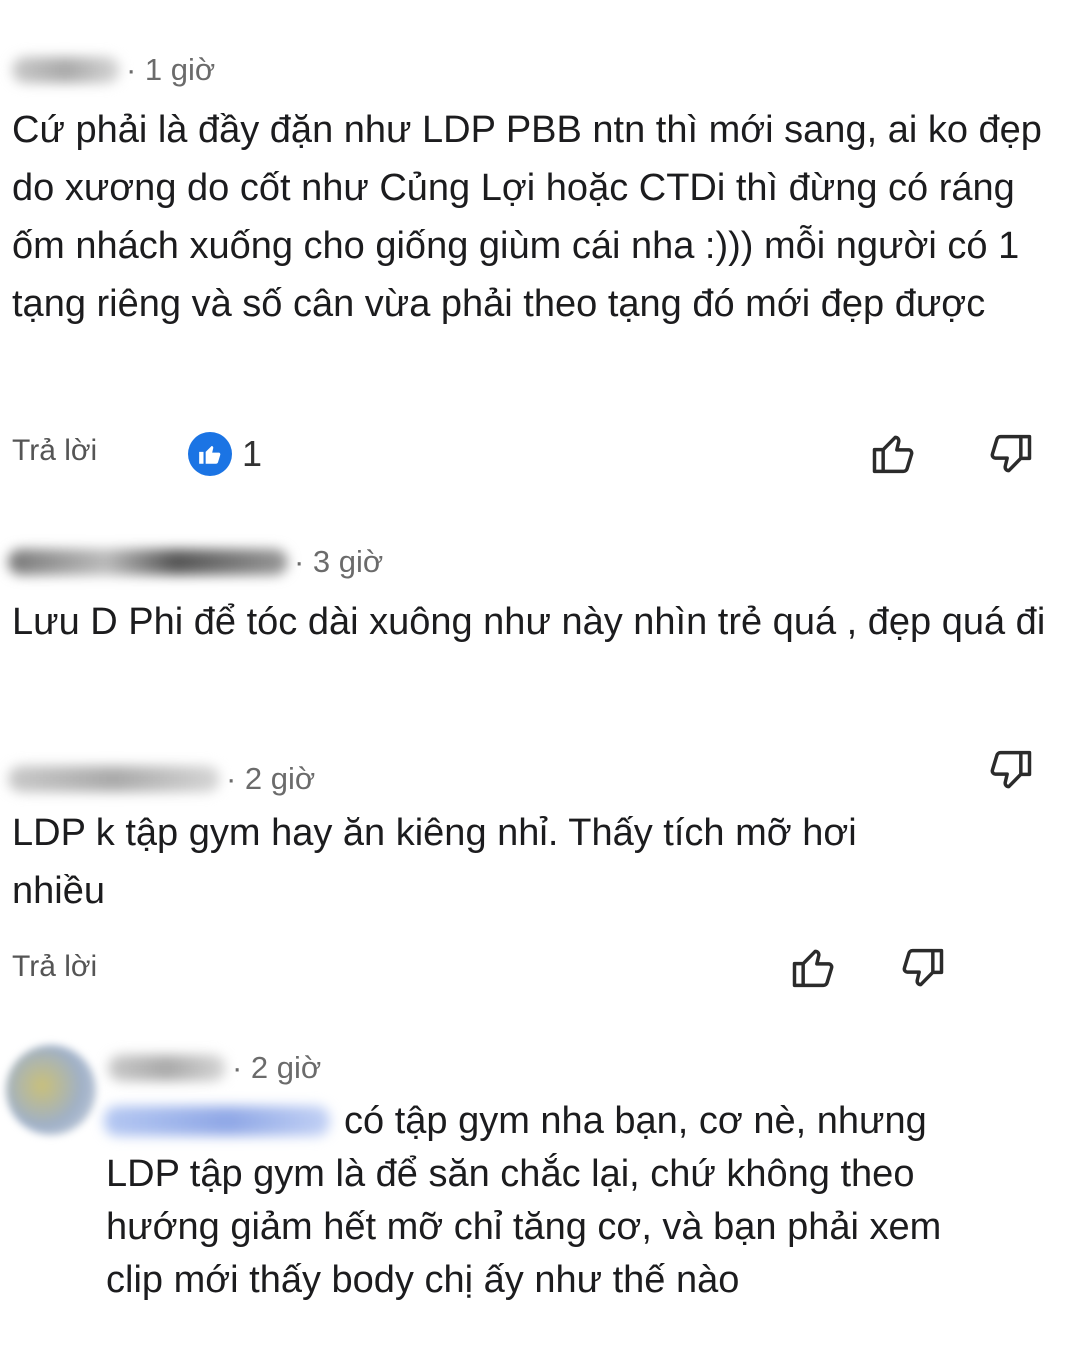 The image size is (1080, 1350). Describe the element at coordinates (540, 454) in the screenshot. I see `comment-actions: Trả lời 1` at that location.